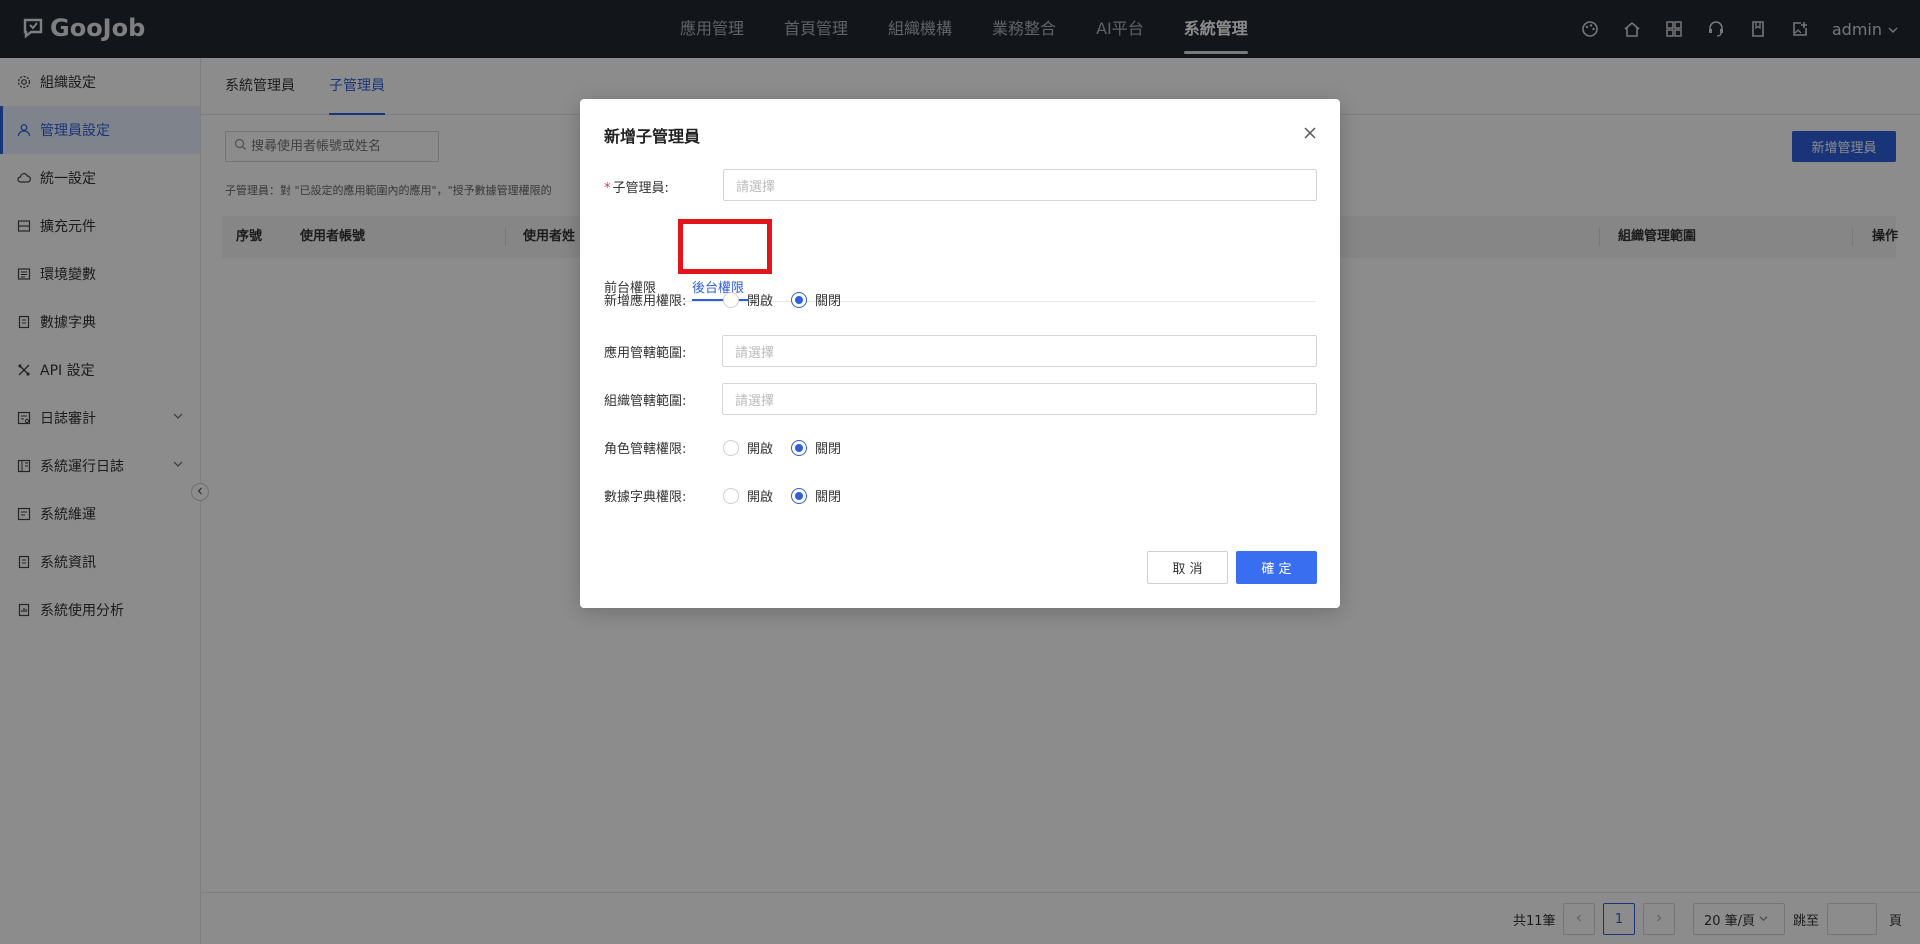 This screenshot has width=1920, height=944. What do you see at coordinates (645, 353) in the screenshot?
I see `app-scope-label: 應用管轄範圍:` at bounding box center [645, 353].